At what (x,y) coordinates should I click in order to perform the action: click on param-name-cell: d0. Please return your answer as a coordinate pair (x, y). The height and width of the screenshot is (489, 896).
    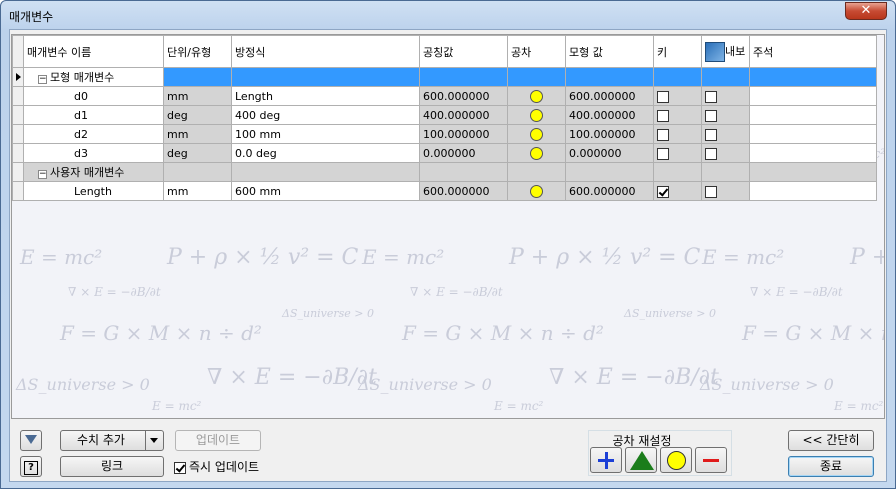
    Looking at the image, I should click on (93, 96).